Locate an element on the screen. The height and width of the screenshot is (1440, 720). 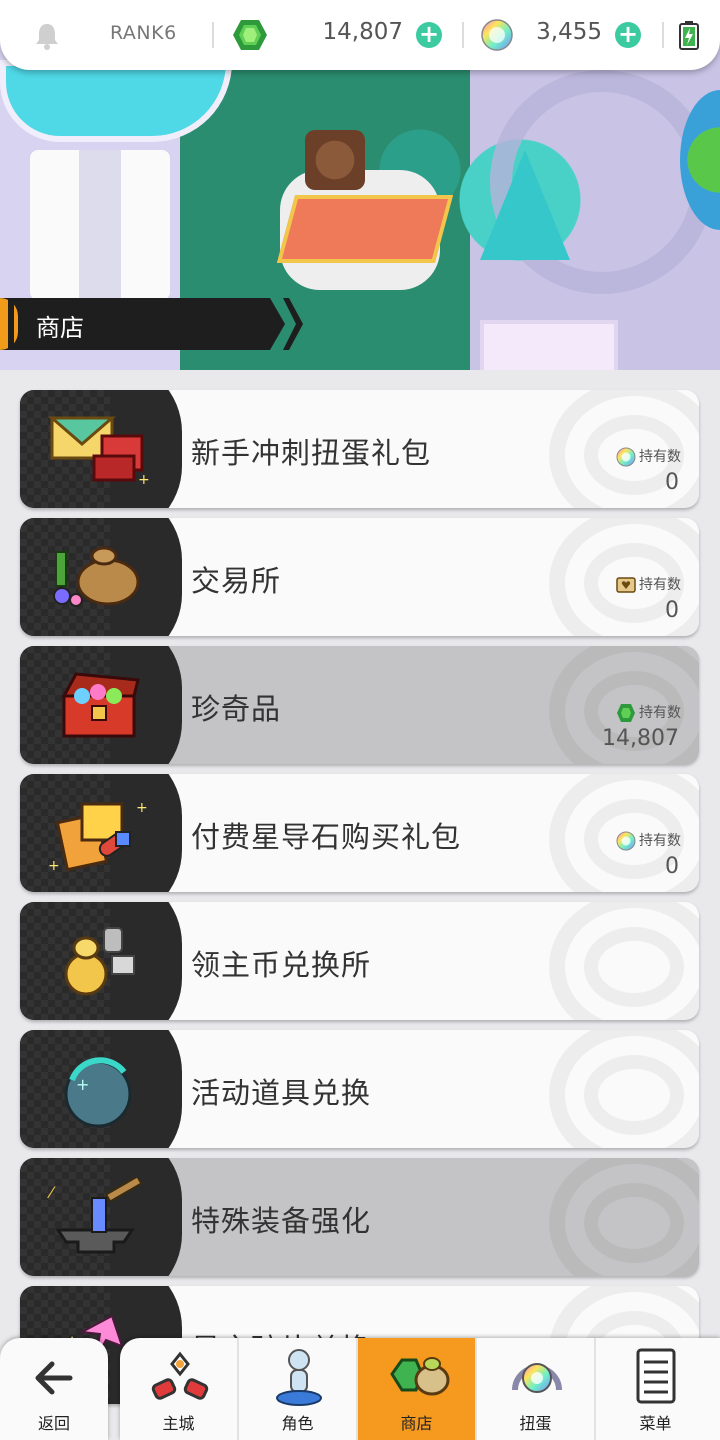
shop-item-lord-coin-exchange: 领主币兑换所 is located at coordinates (359, 961).